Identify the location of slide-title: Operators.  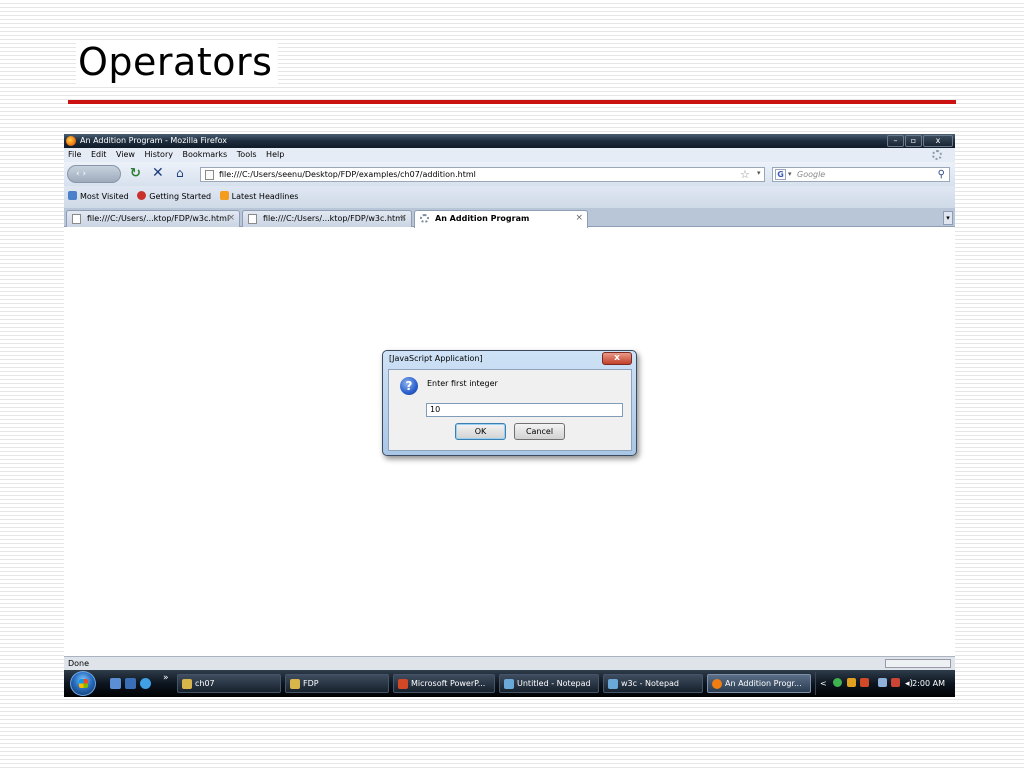
(177, 62).